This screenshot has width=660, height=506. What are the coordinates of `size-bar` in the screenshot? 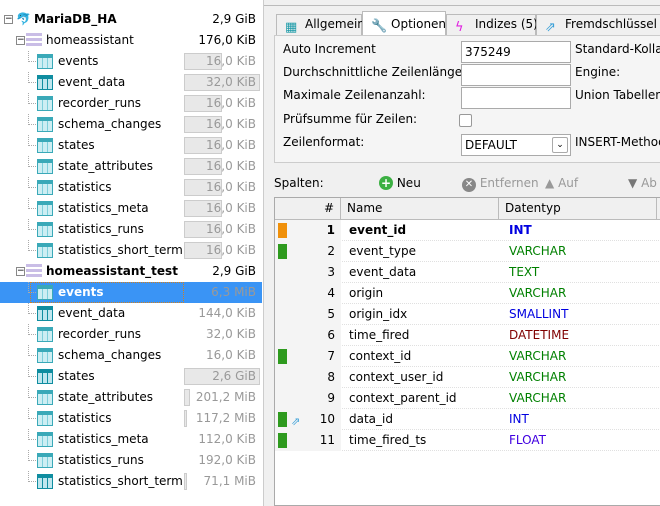 It's located at (187, 397).